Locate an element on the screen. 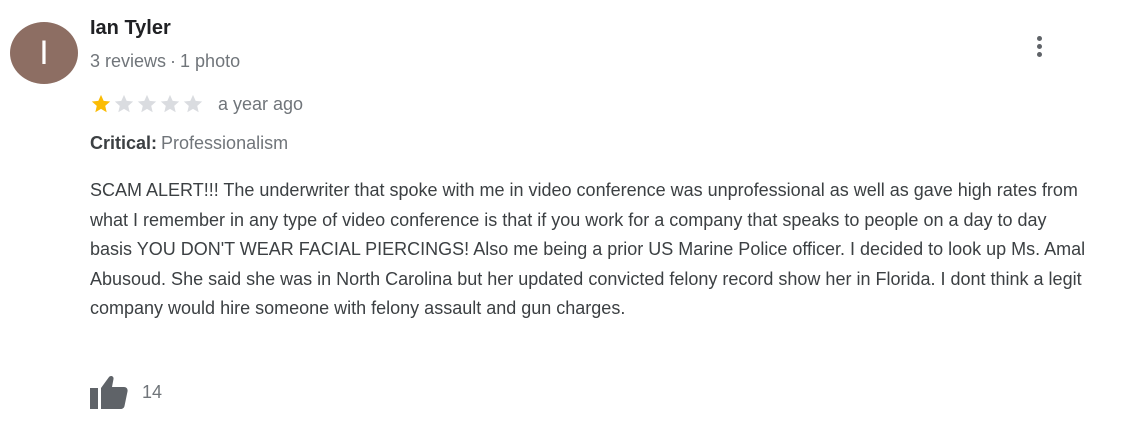 The image size is (1131, 426). critical-value: Professionalism is located at coordinates (225, 143).